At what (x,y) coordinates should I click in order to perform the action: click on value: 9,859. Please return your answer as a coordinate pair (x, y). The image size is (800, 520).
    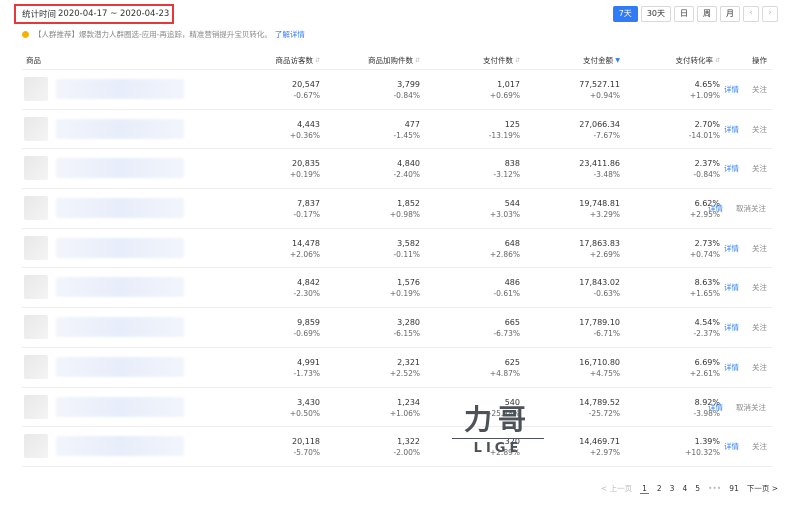
    Looking at the image, I should click on (308, 323).